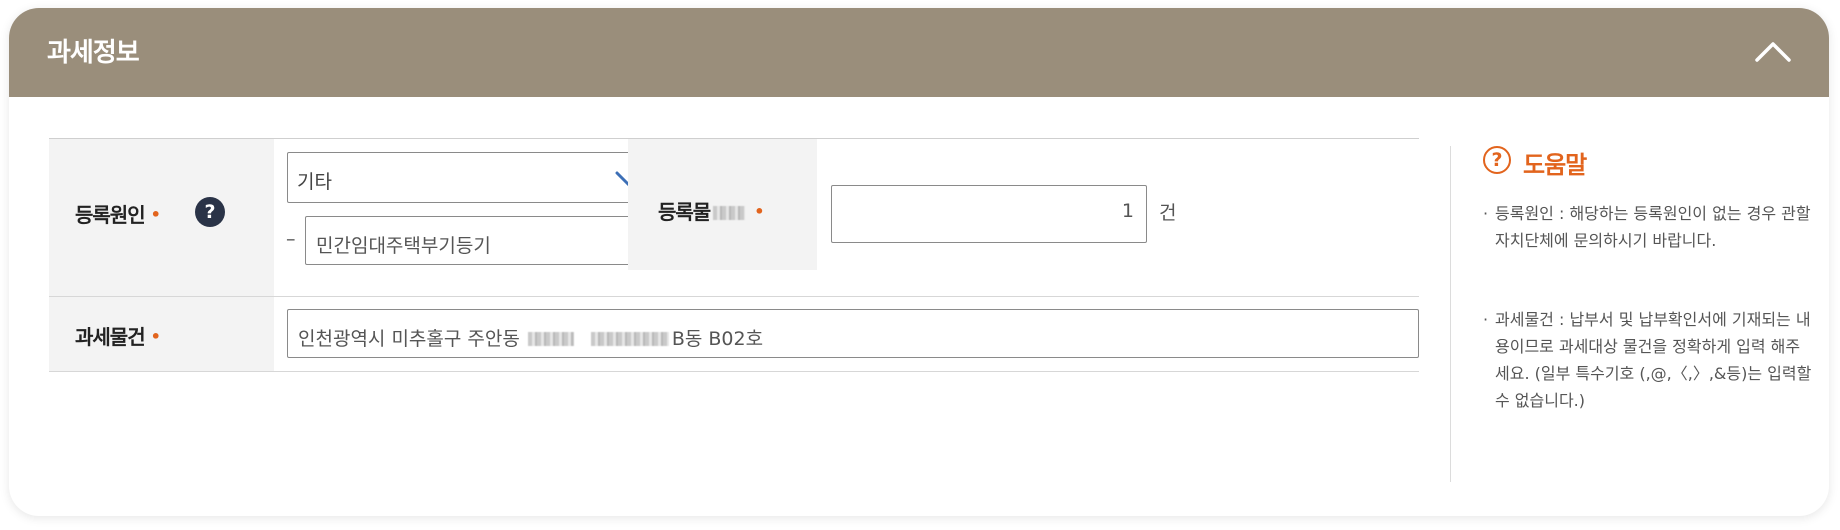  I want to click on chevron-up-icon, so click(1773, 52).